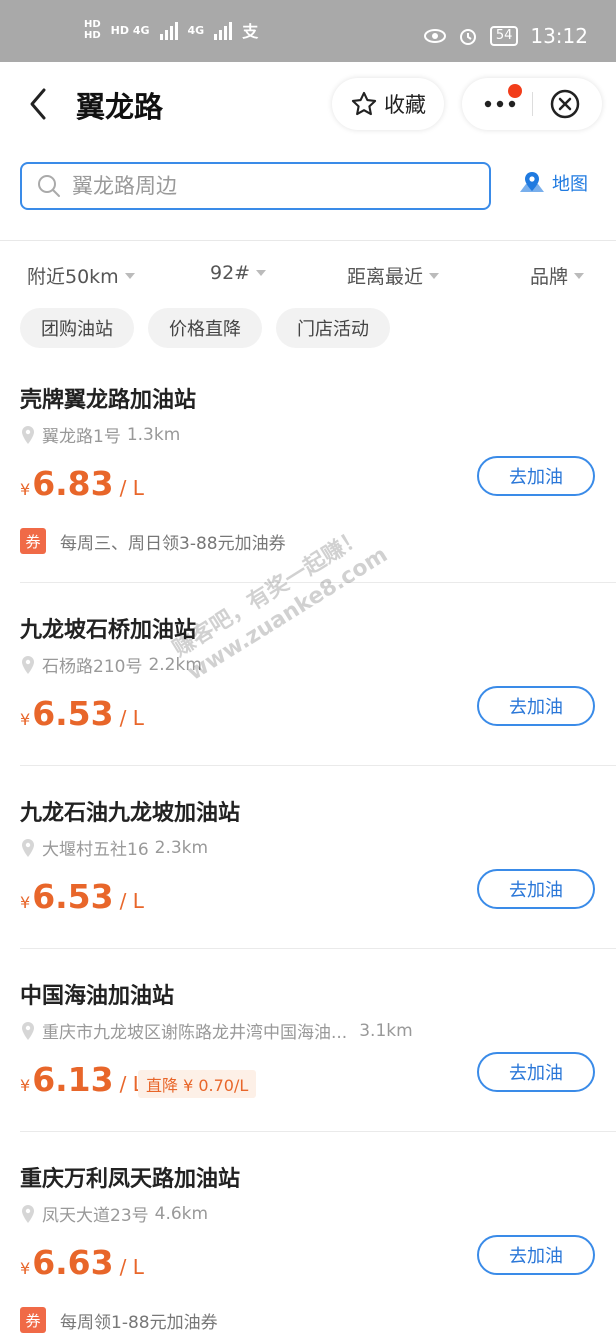 The height and width of the screenshot is (1334, 616). Describe the element at coordinates (81, 437) in the screenshot. I see `address-text: 翼龙路1号` at that location.